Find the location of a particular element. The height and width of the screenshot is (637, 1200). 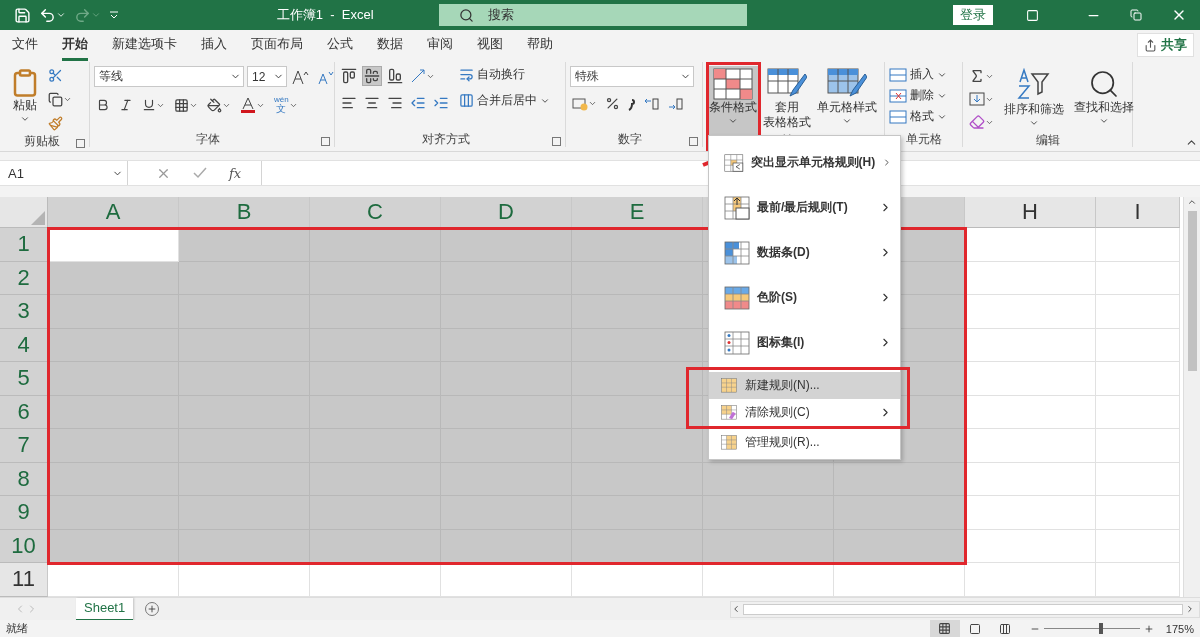

column-label: D is located at coordinates (506, 212).